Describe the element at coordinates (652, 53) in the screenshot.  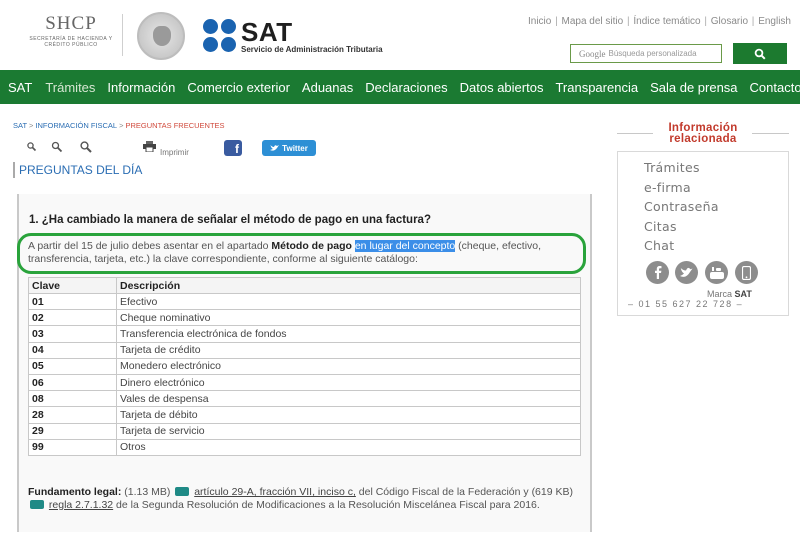
I see `search-placeholder: Búsqueda personalizada` at that location.